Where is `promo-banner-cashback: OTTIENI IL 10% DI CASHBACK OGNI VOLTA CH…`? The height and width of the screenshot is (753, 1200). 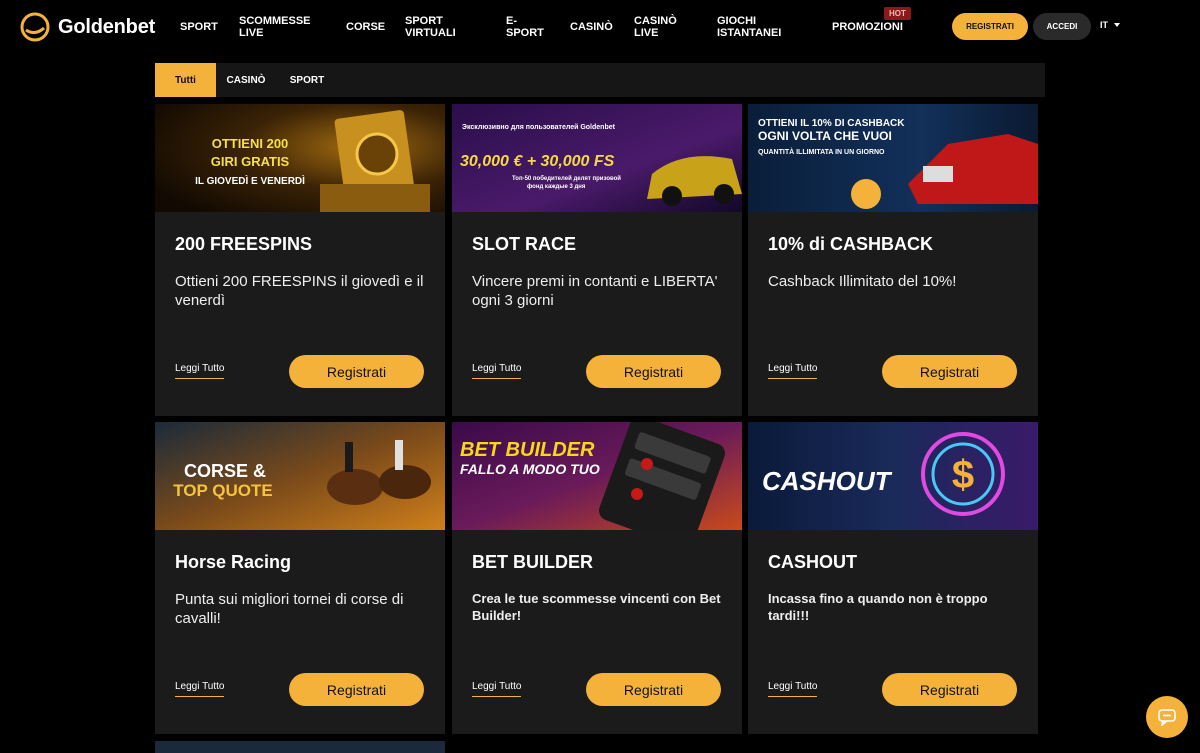 promo-banner-cashback: OTTIENI IL 10% DI CASHBACK OGNI VOLTA CH… is located at coordinates (893, 158).